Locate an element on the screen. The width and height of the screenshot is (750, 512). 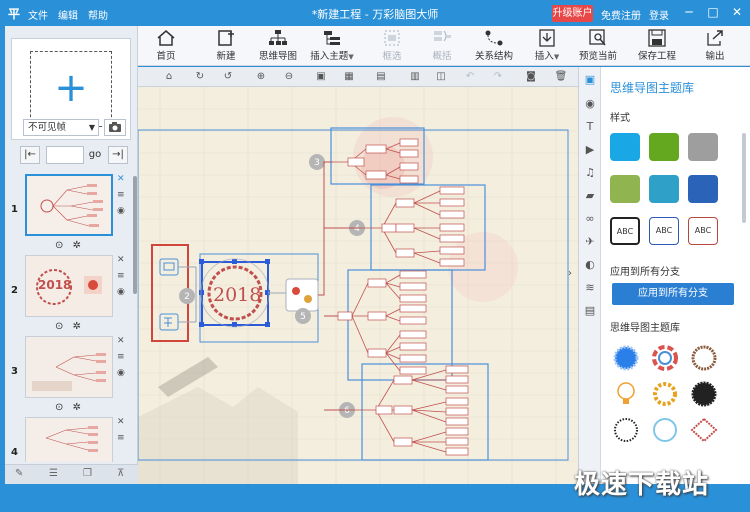
home-button: 首页 is located at coordinates (166, 46).